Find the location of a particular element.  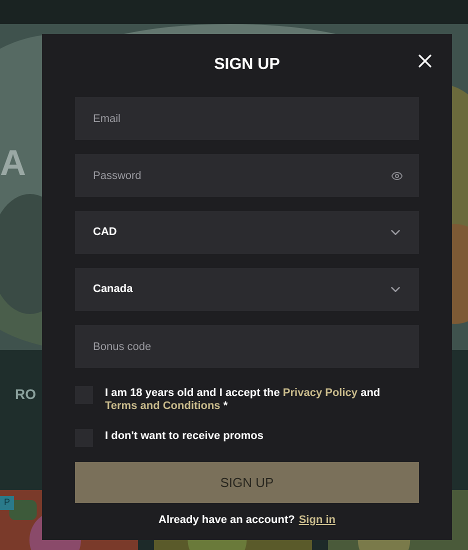

link: Privacy Policy is located at coordinates (320, 393).